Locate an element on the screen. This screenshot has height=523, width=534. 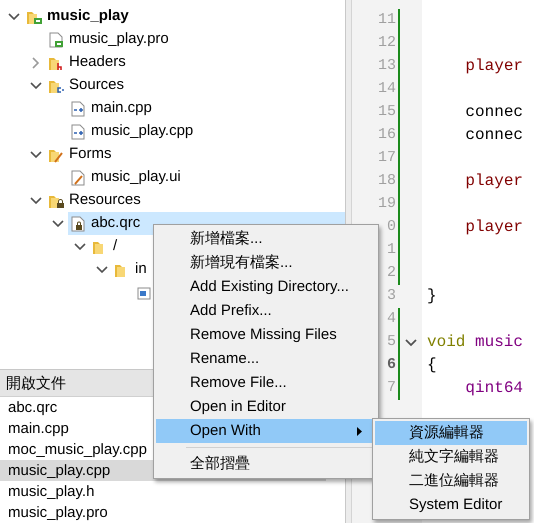
line-number: 19 is located at coordinates (386, 204).